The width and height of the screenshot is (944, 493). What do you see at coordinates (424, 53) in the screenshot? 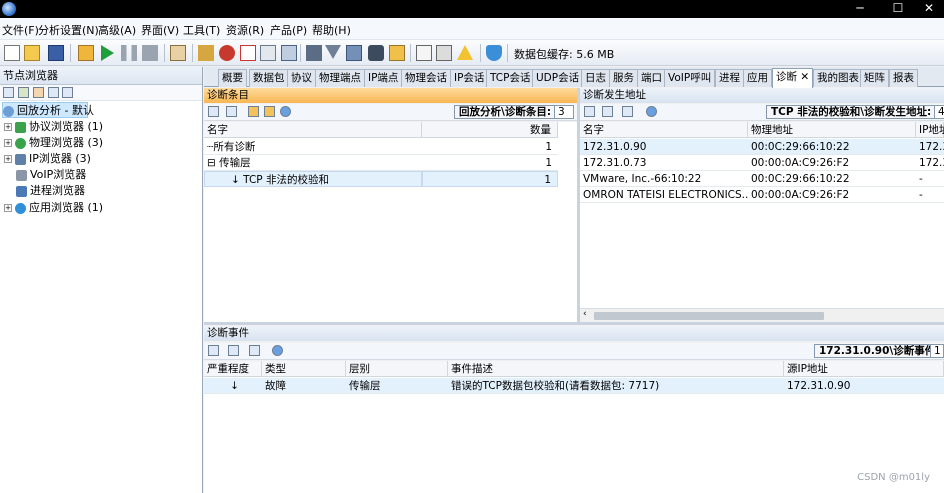
I see `edit-icon` at bounding box center [424, 53].